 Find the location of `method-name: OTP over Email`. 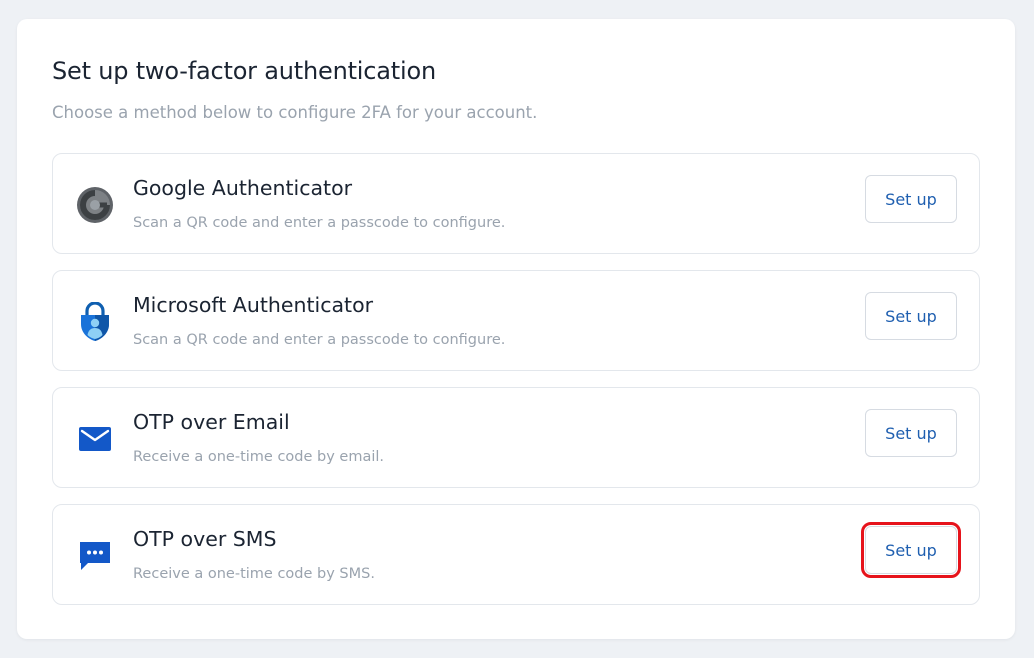

method-name: OTP over Email is located at coordinates (211, 422).